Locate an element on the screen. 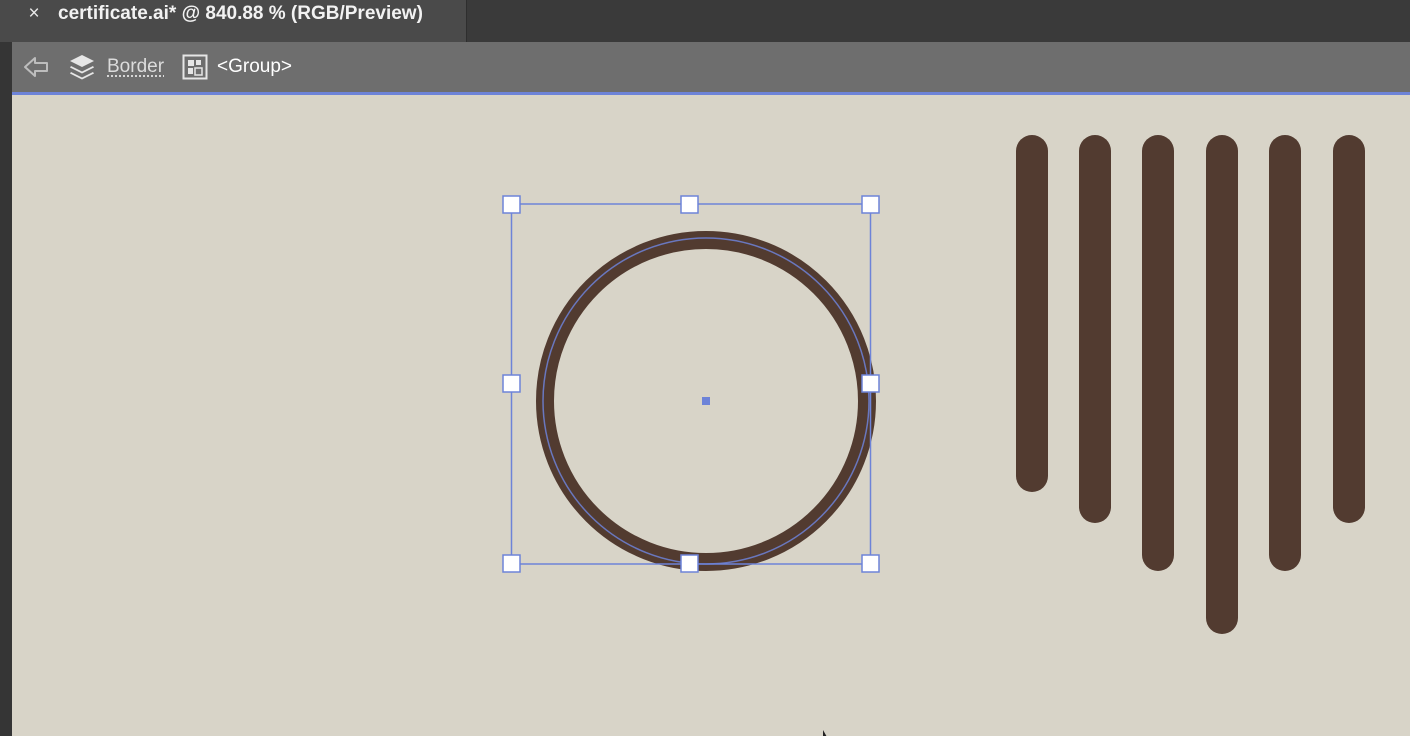  group-icon is located at coordinates (195, 67).